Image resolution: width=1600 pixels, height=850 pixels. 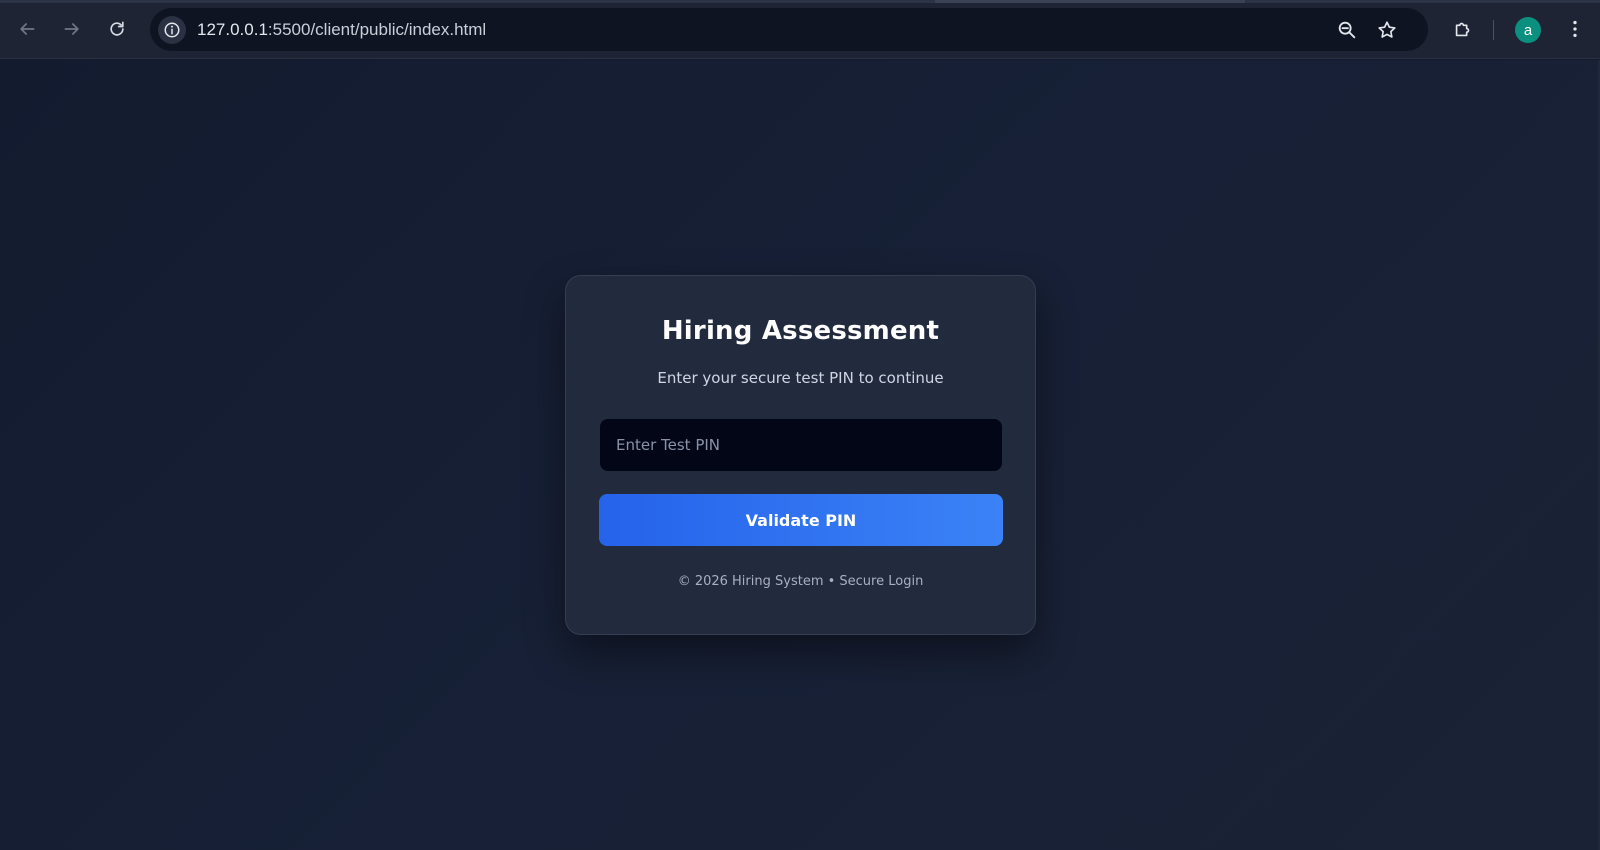 I want to click on reload-icon, so click(x=117, y=28).